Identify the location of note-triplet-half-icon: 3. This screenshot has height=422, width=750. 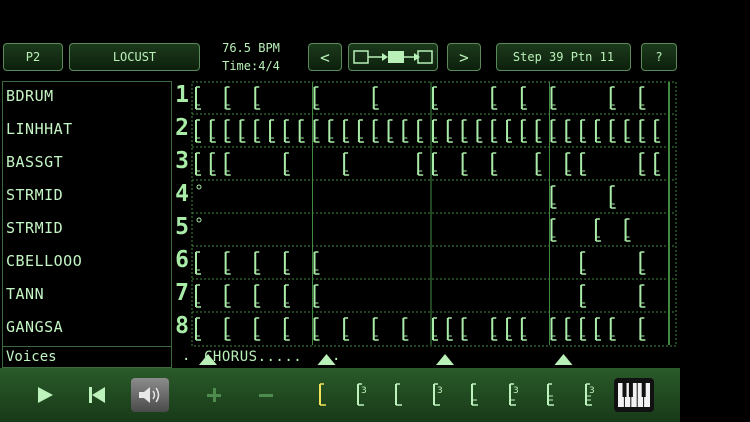
(362, 394).